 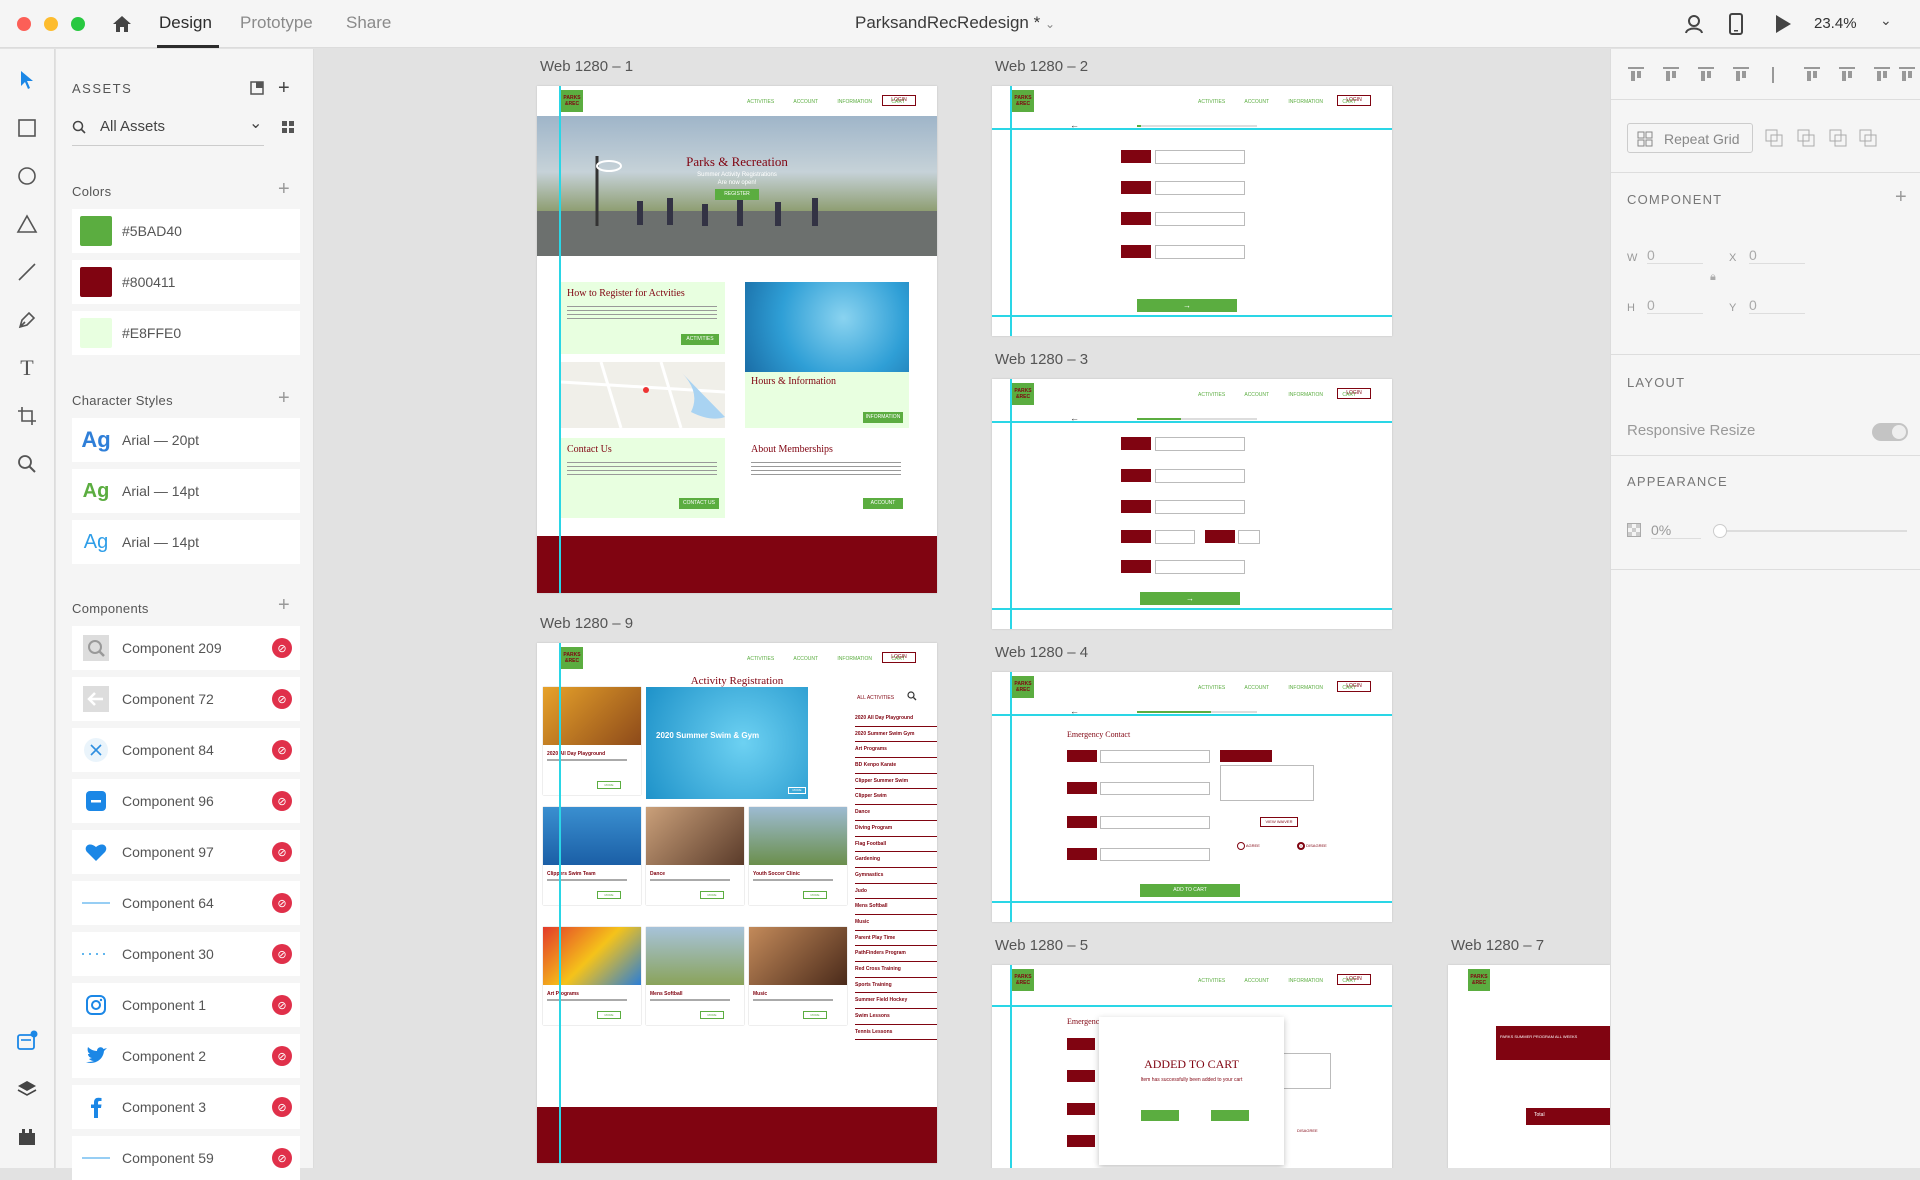 What do you see at coordinates (284, 88) in the screenshot?
I see `add-asset-icon: +` at bounding box center [284, 88].